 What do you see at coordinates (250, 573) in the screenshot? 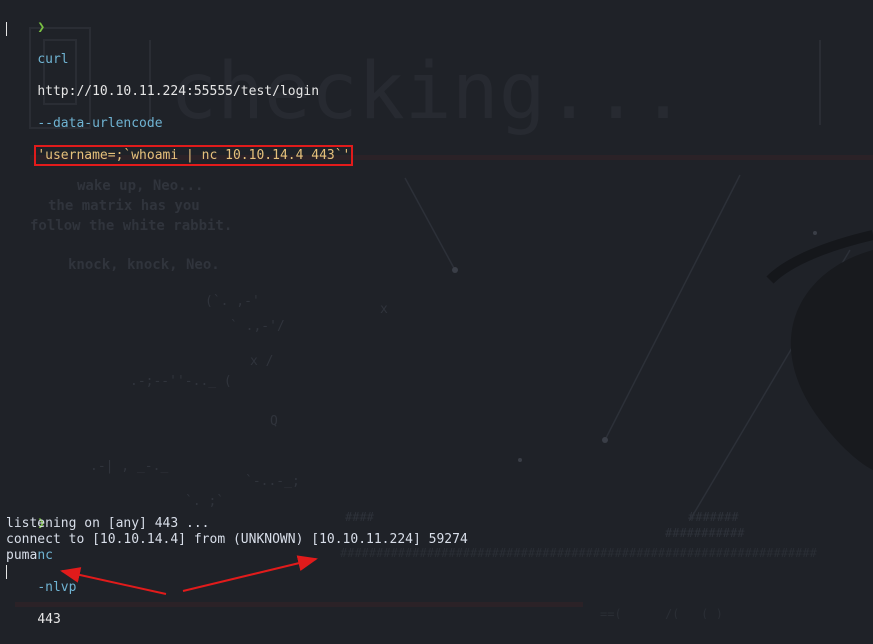
I see `arrow-to-source-ip` at bounding box center [250, 573].